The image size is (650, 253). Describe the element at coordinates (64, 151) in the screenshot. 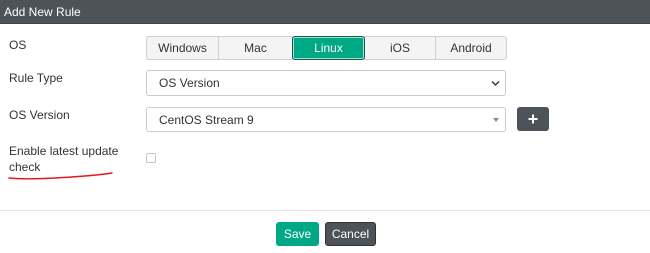

I see `latest-update-label-line1: Enable latest update` at that location.